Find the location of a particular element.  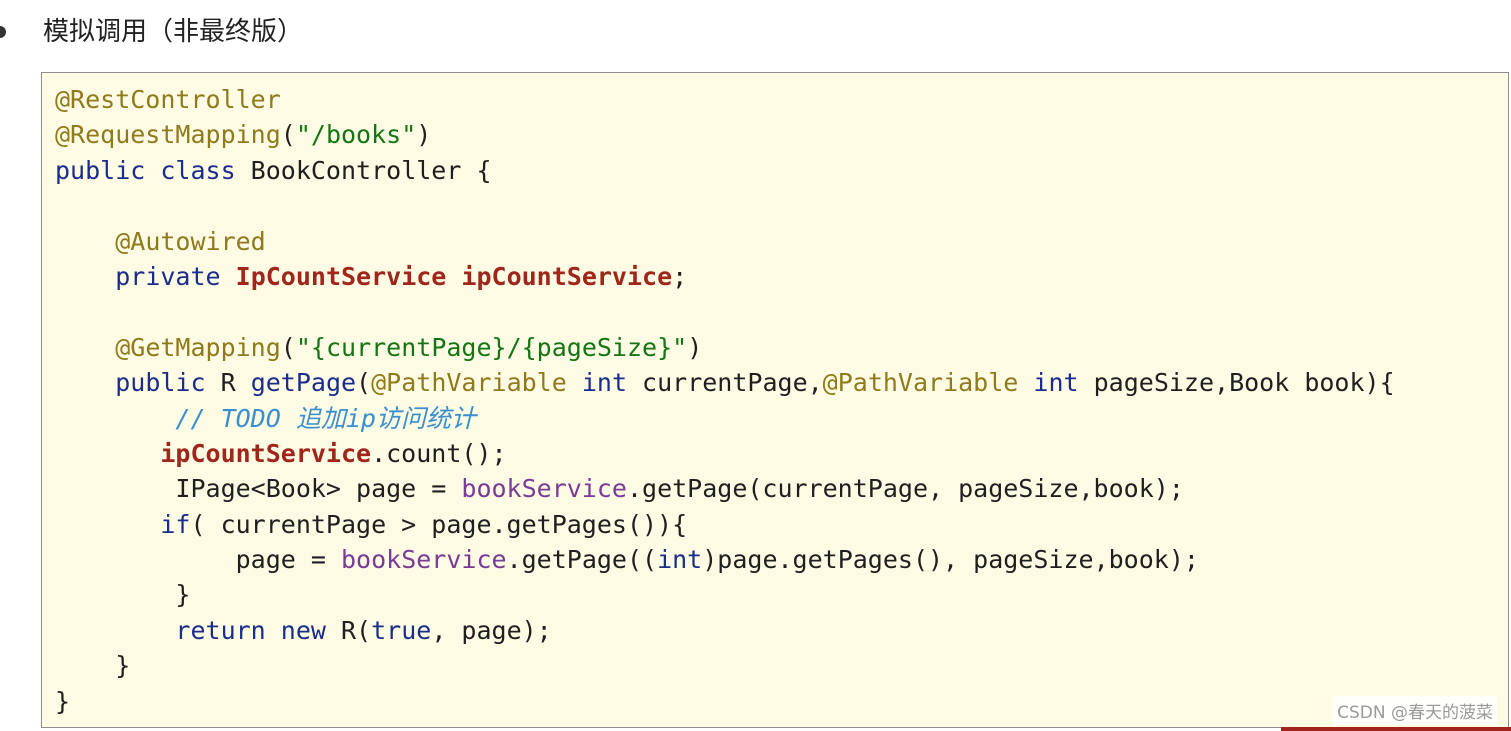

code-token-kw: getPage is located at coordinates (303, 383).